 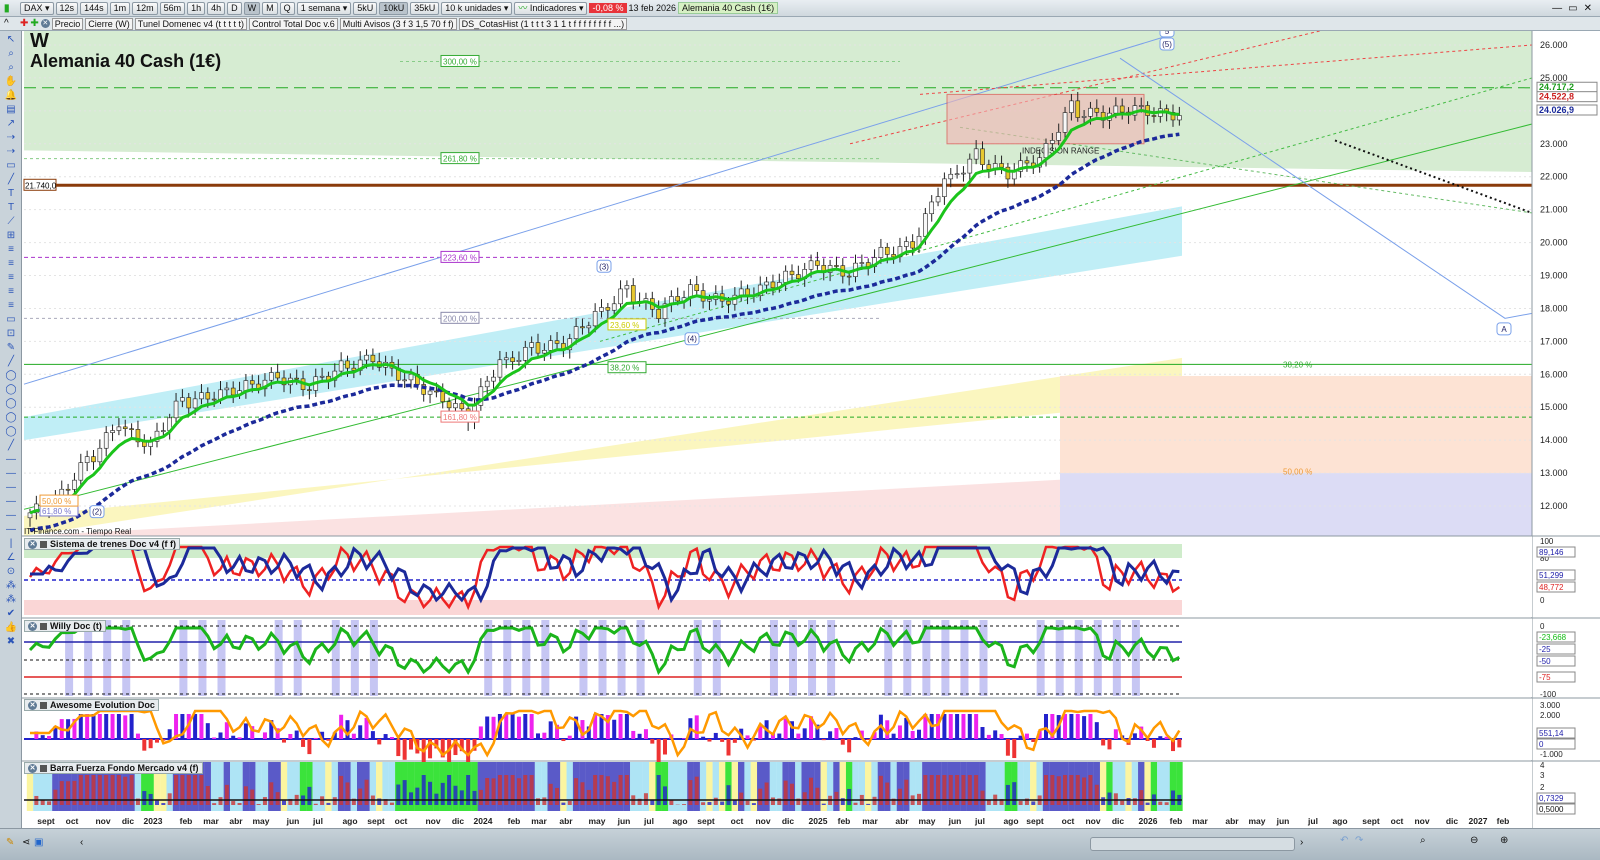 I want to click on chat-icon: ▣, so click(x=38, y=842).